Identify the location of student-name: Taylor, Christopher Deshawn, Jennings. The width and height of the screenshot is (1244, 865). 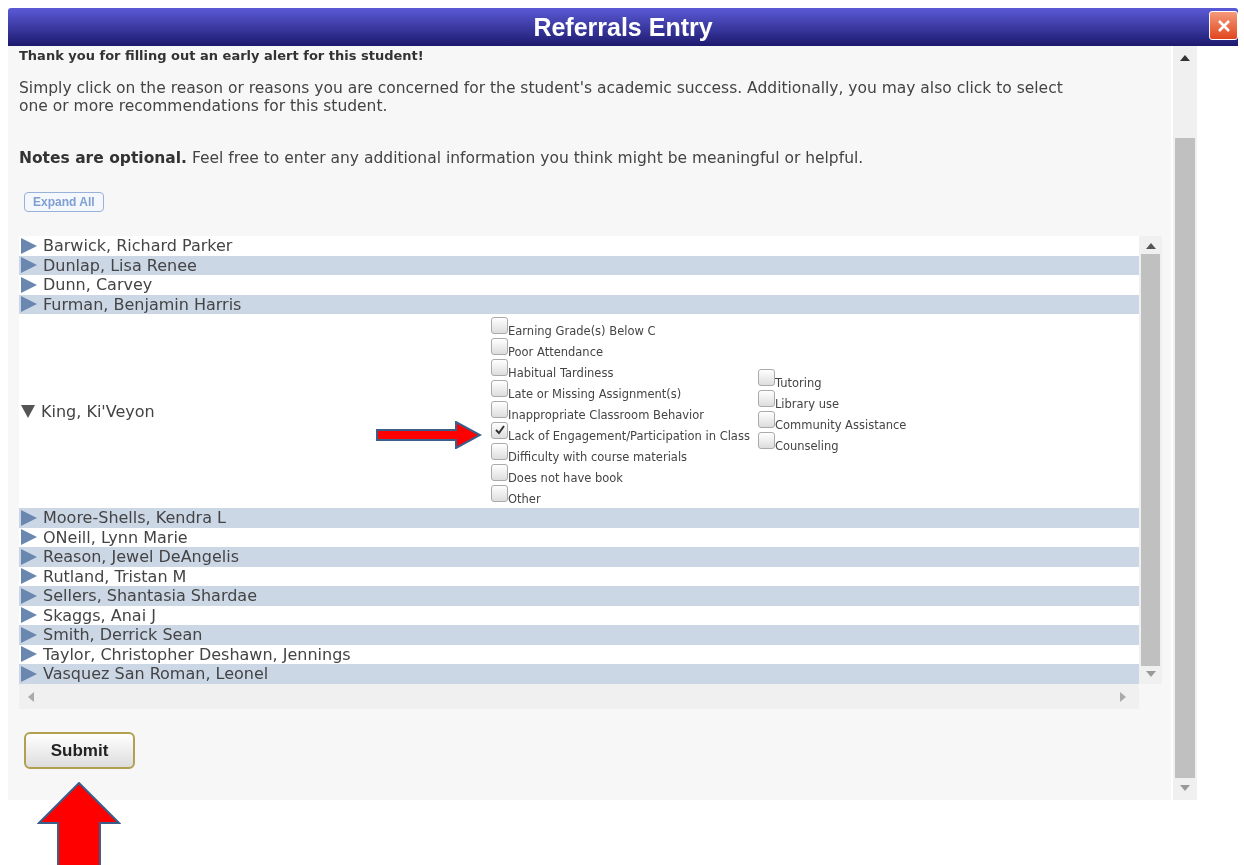
(197, 654).